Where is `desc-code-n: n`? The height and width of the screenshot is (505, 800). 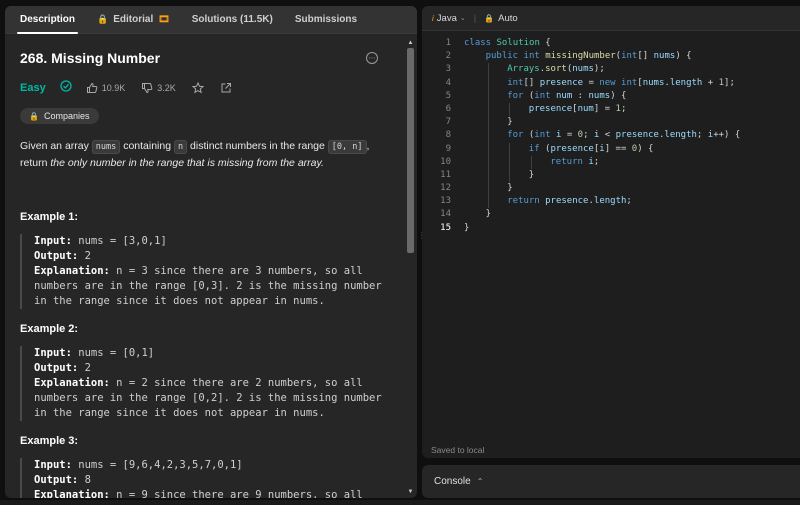
desc-code-n: n is located at coordinates (181, 147).